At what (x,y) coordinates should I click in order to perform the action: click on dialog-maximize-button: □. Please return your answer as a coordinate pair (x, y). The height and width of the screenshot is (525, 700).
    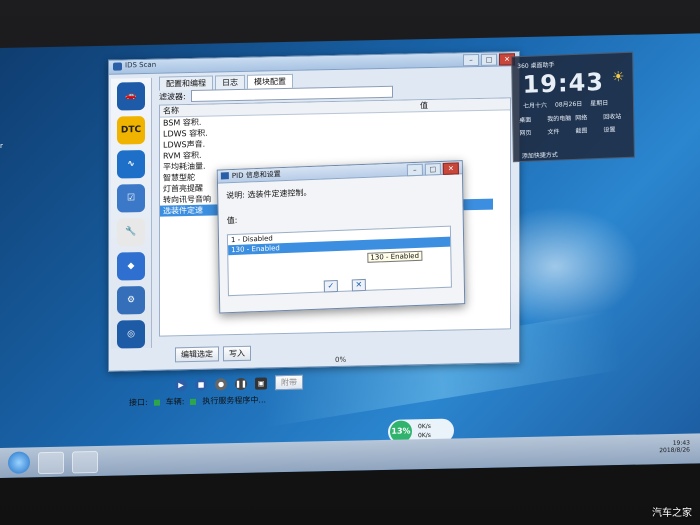
    Looking at the image, I should click on (432, 169).